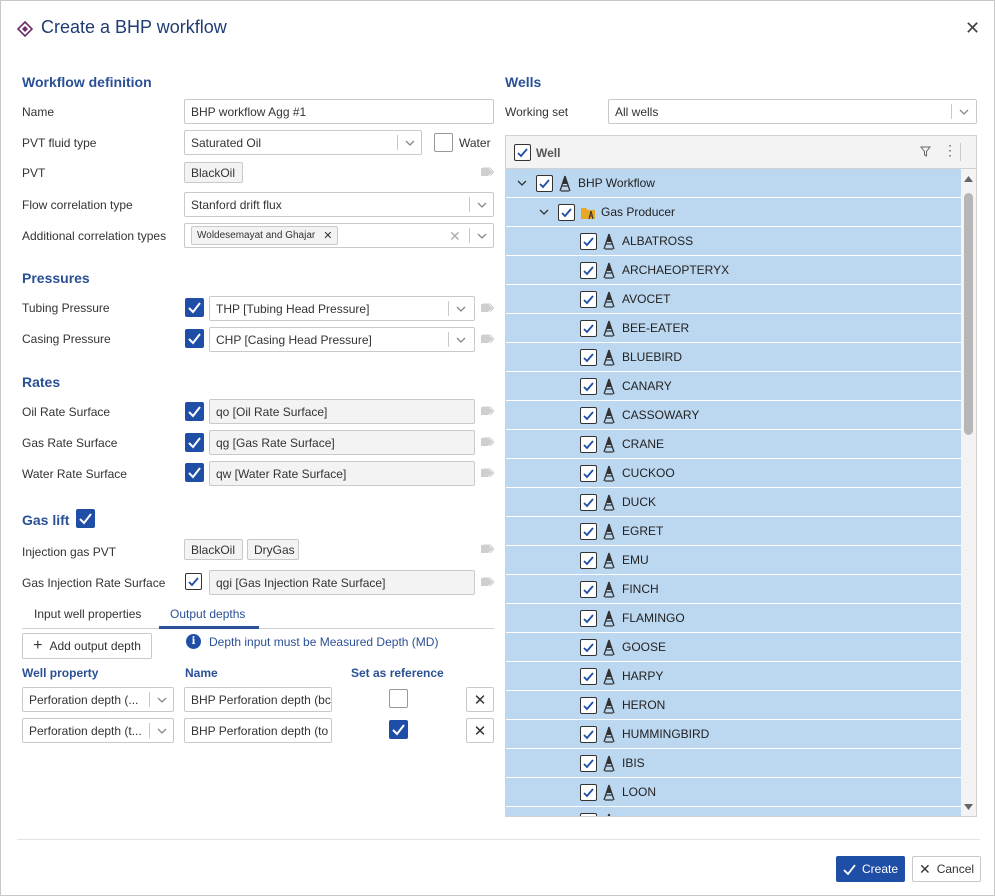 This screenshot has height=896, width=995. Describe the element at coordinates (733, 299) in the screenshot. I see `well-row: AVOCET` at that location.